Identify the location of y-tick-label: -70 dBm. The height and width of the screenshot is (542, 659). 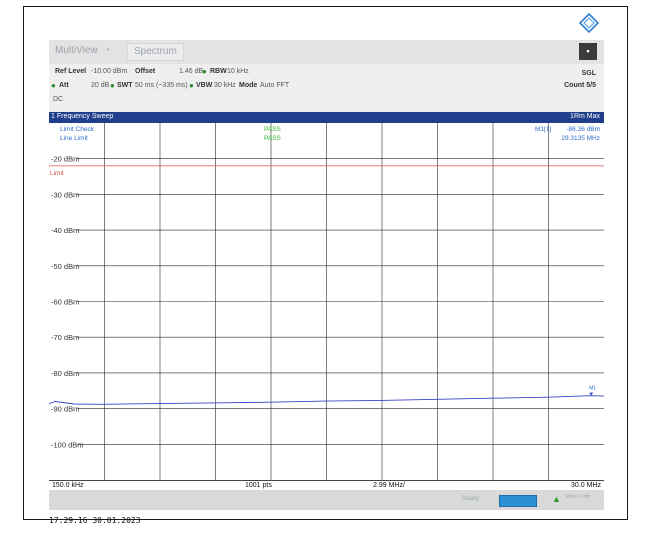
(65, 337).